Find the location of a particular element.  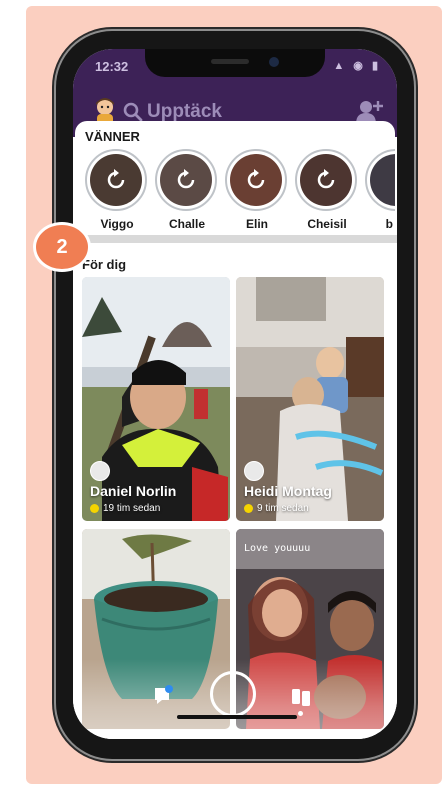

friend-story-elin: Elin is located at coordinates (257, 190).